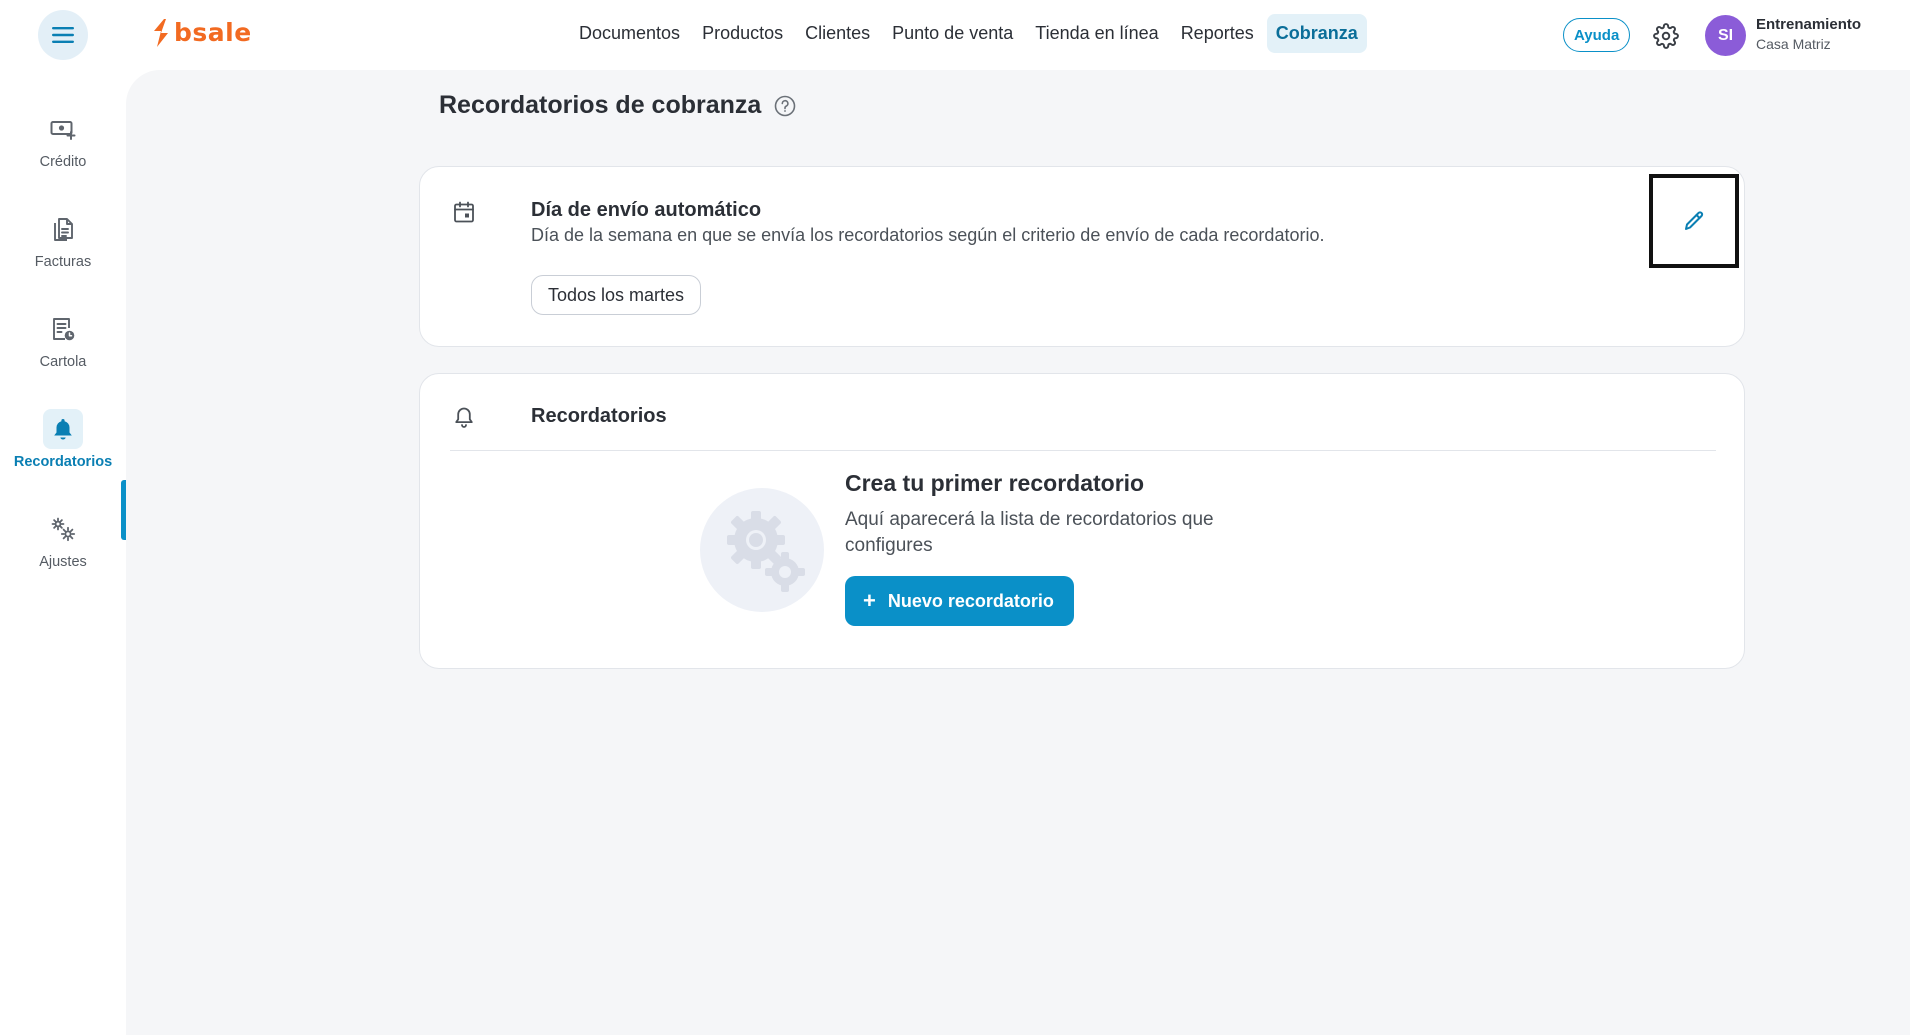 This screenshot has width=1910, height=1035. I want to click on statement-clock-icon, so click(64, 328).